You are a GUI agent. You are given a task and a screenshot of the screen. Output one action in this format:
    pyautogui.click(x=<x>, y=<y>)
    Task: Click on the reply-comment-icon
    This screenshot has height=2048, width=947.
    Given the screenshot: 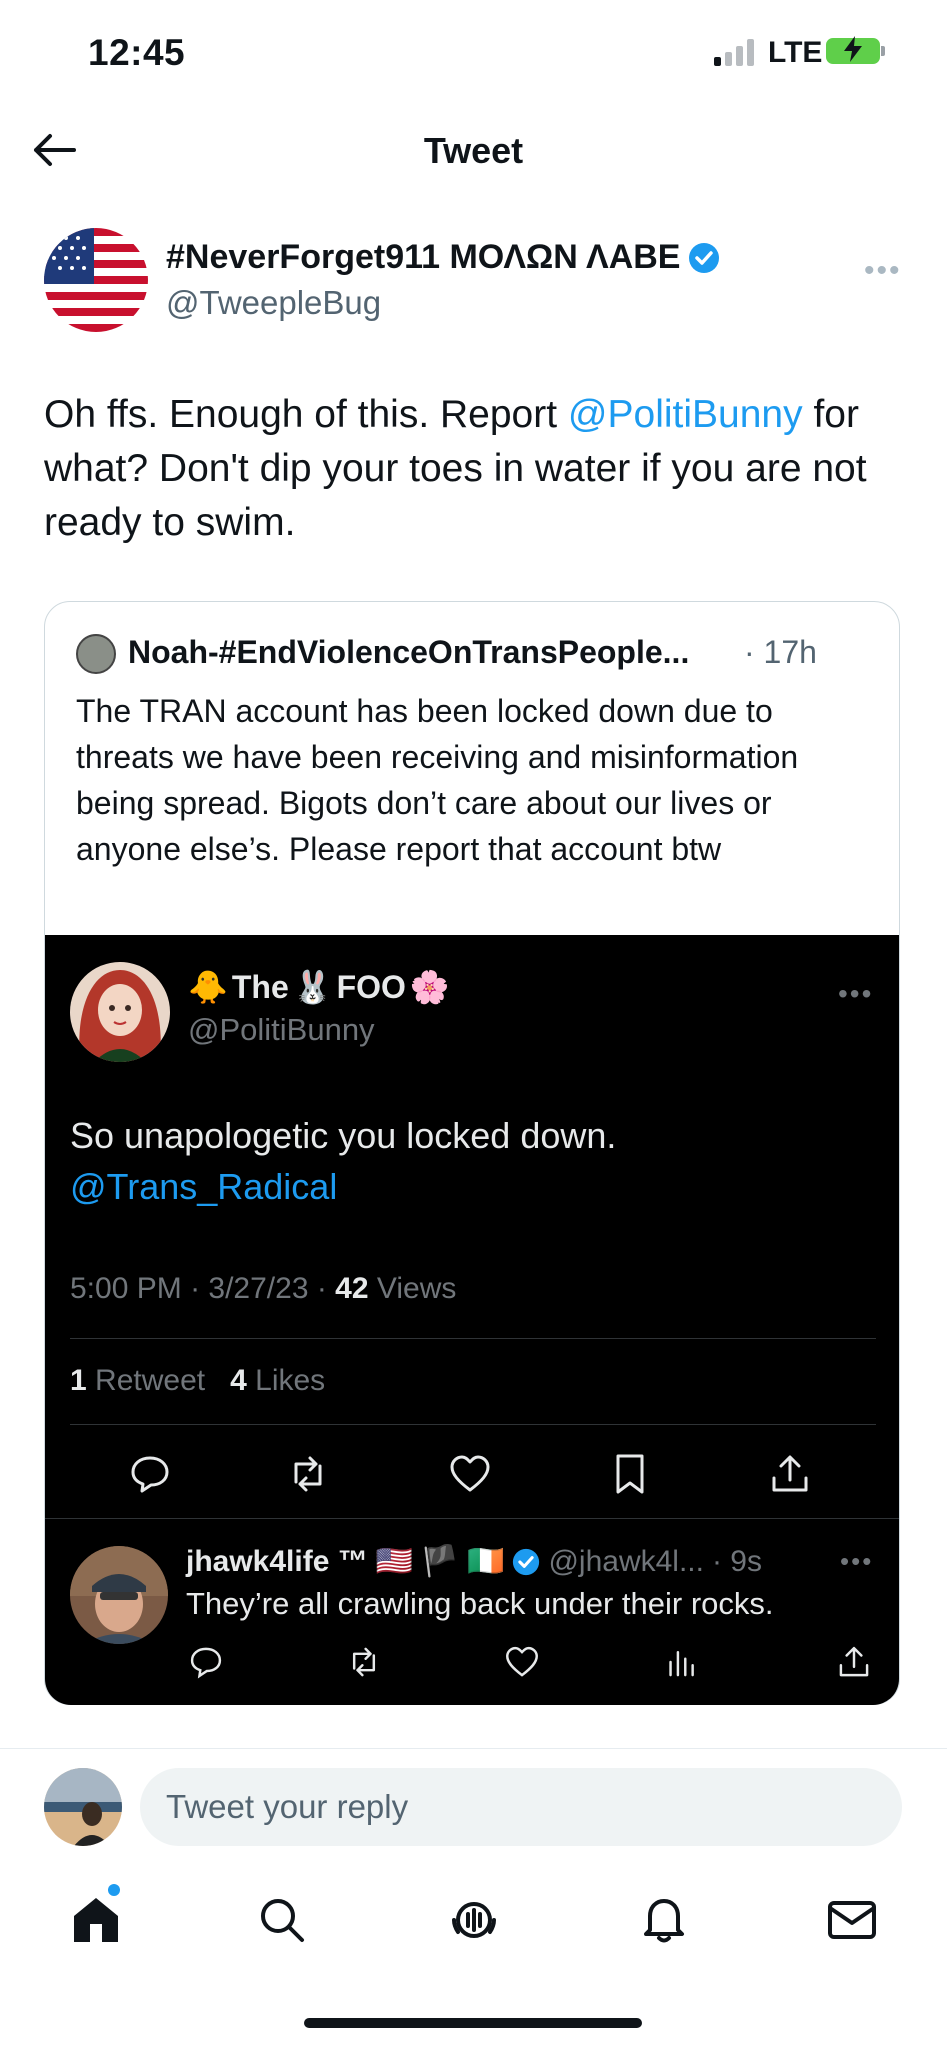 What is the action you would take?
    pyautogui.click(x=206, y=1662)
    